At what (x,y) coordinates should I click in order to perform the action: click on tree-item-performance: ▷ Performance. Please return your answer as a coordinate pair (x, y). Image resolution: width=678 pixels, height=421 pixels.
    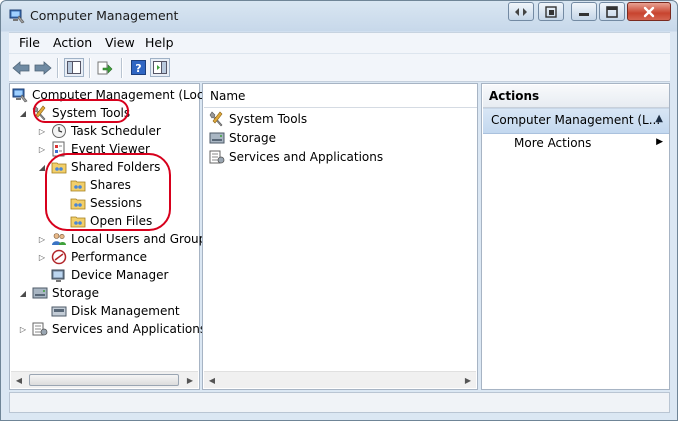
    Looking at the image, I should click on (92, 257).